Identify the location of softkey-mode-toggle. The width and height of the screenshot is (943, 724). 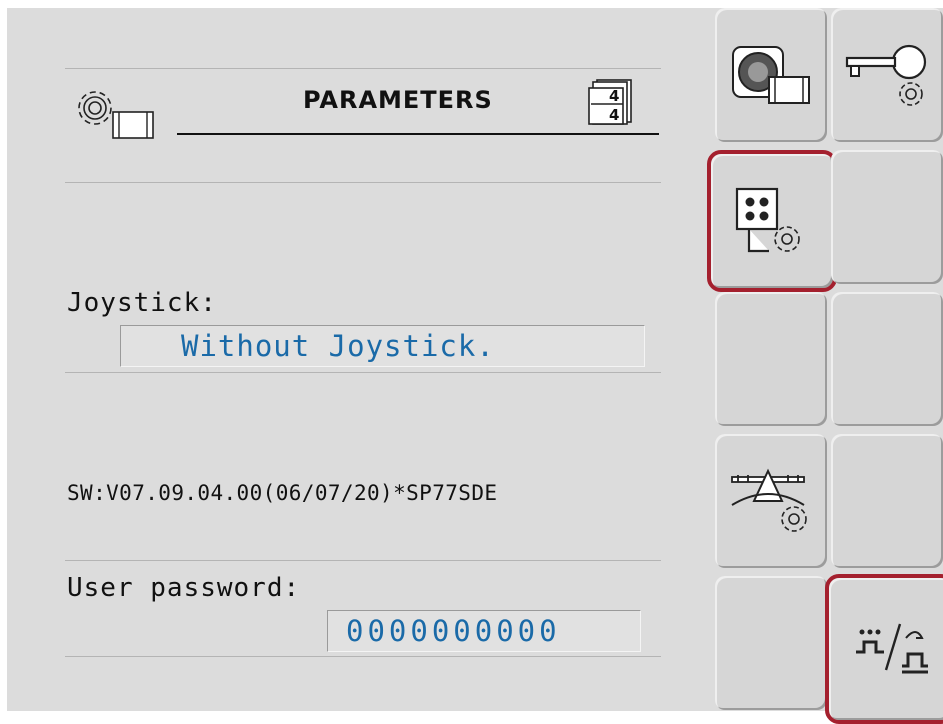
(884, 649).